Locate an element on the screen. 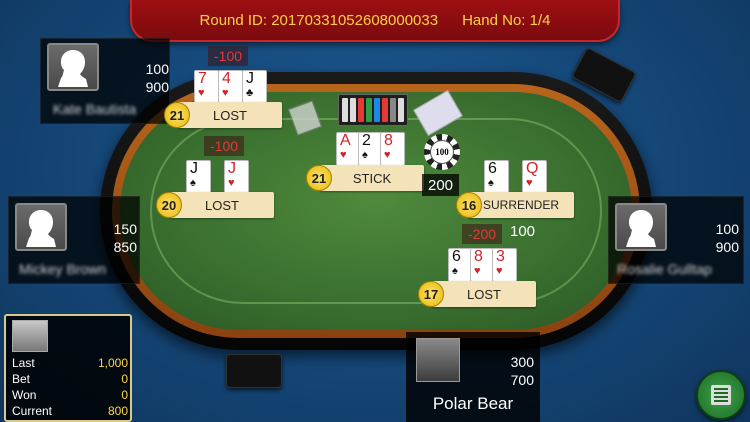  my-bet: 300 is located at coordinates (522, 362).